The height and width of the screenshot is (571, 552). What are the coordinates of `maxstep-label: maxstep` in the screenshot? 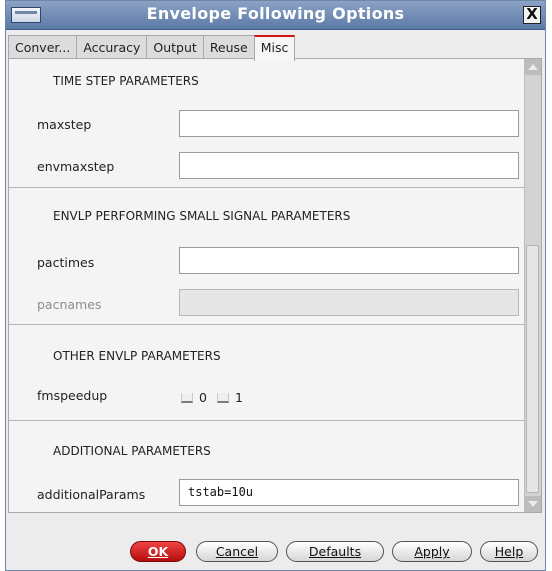 It's located at (64, 124).